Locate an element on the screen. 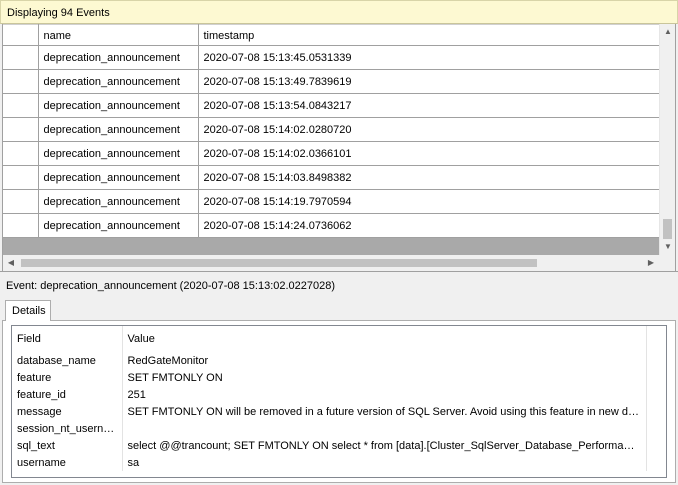 This screenshot has height=485, width=678. list-item: feature_id 251 is located at coordinates (339, 394).